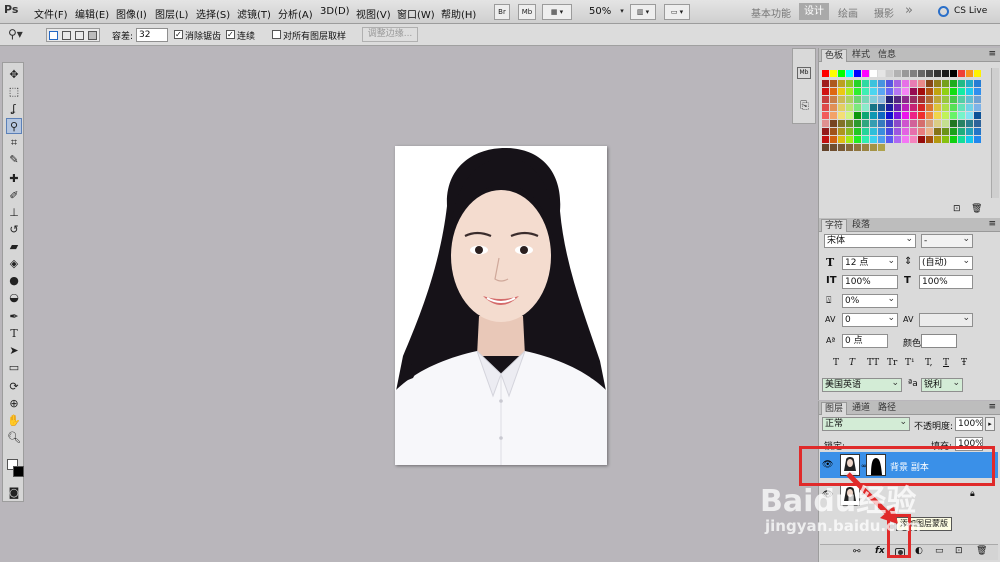 Image resolution: width=1000 pixels, height=562 pixels. What do you see at coordinates (14, 75) in the screenshot?
I see `move-tool-icon: ✥` at bounding box center [14, 75].